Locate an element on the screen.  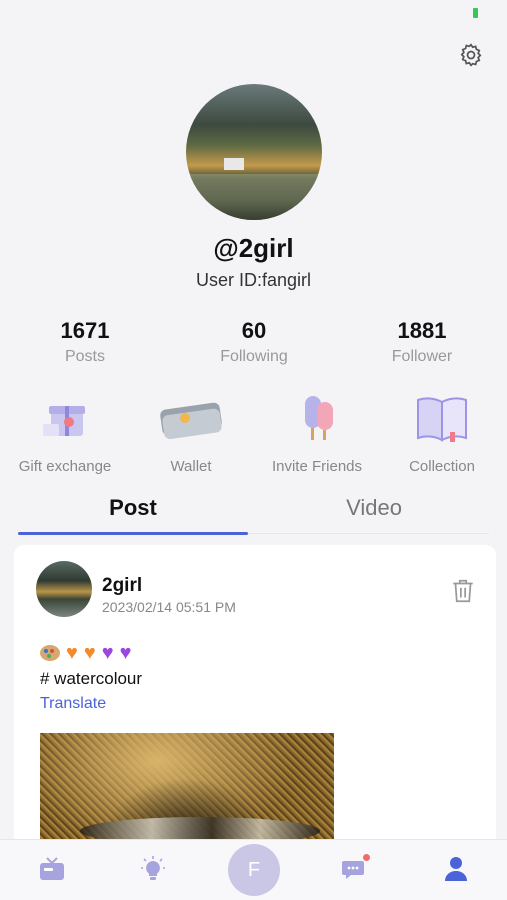
status-bar is located at coordinates (253, 14).